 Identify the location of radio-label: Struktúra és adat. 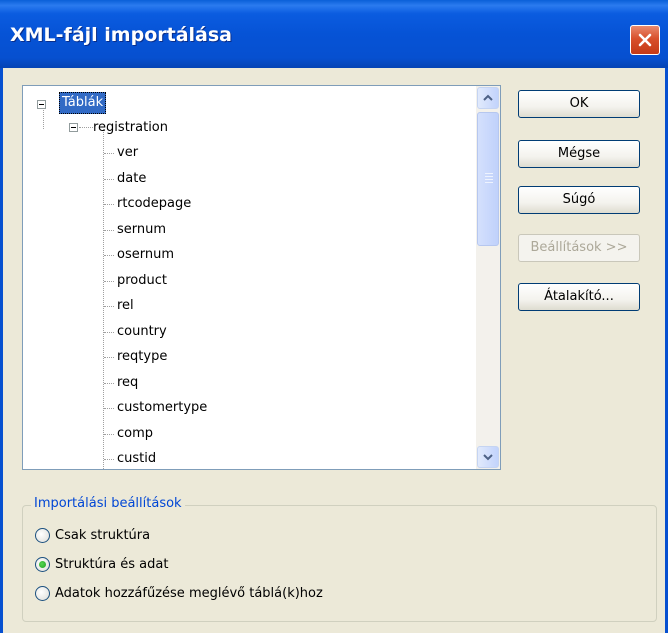
(111, 565).